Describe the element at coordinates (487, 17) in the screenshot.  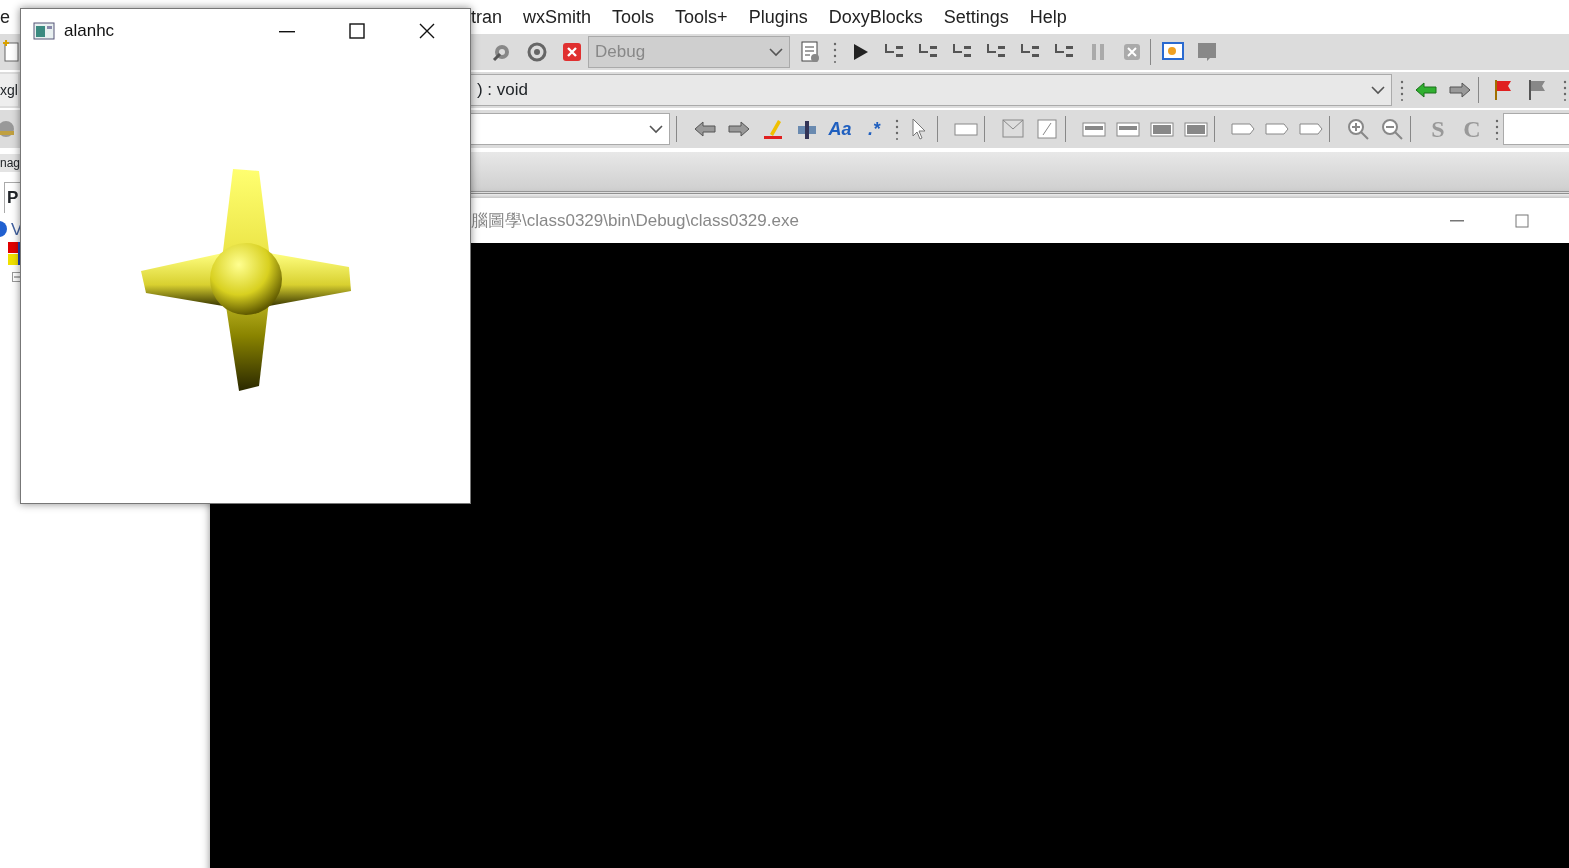
I see `menu-item: tran` at that location.